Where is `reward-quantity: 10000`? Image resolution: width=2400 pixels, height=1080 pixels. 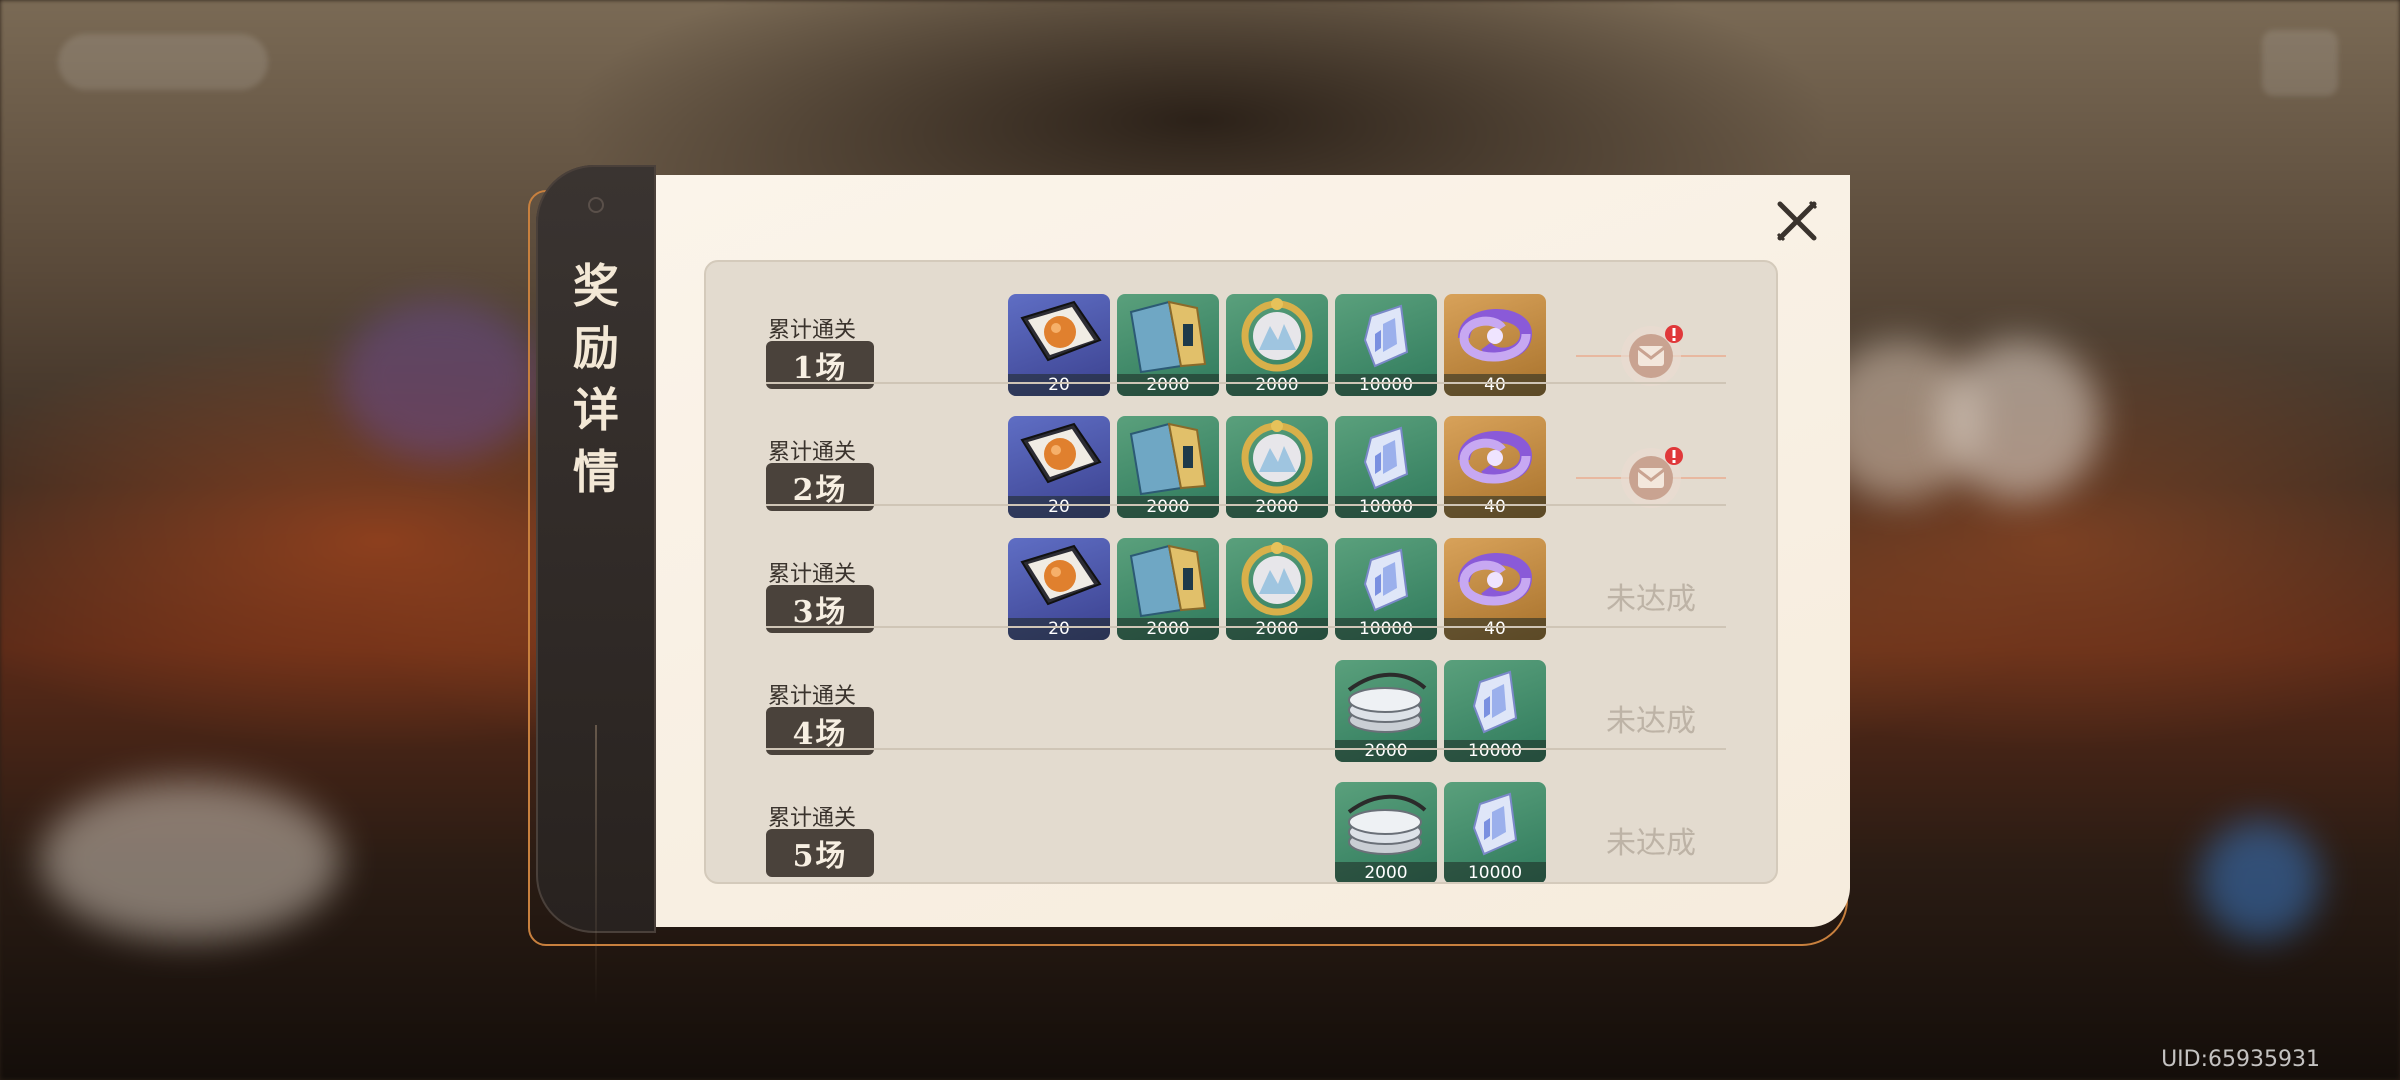
reward-quantity: 10000 is located at coordinates (1495, 872).